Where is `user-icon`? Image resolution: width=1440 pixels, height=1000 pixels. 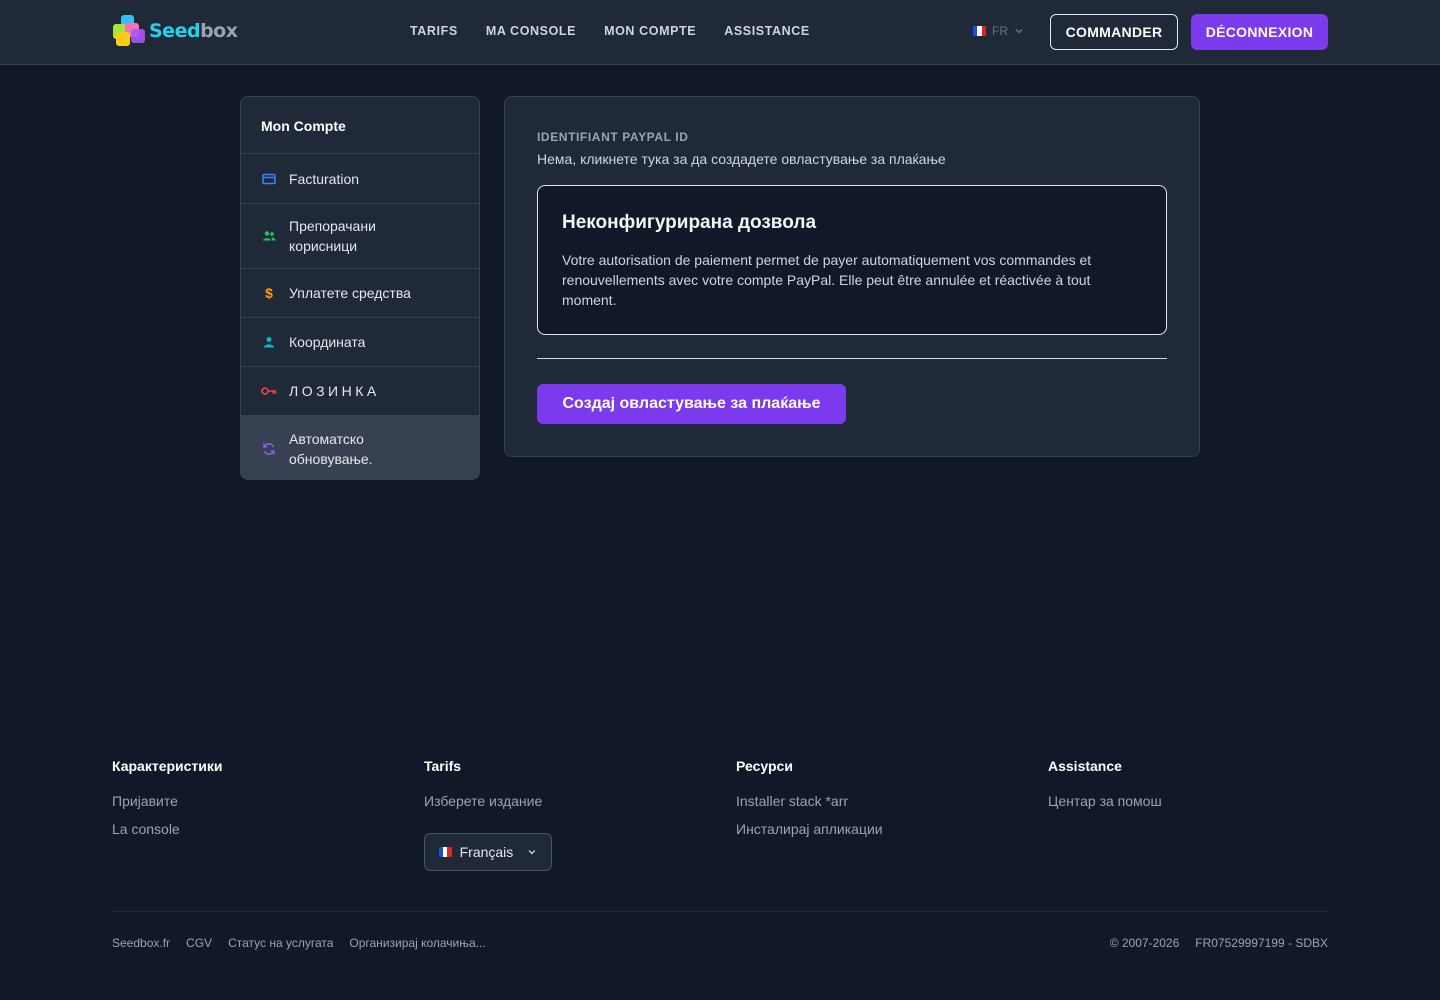 user-icon is located at coordinates (269, 342).